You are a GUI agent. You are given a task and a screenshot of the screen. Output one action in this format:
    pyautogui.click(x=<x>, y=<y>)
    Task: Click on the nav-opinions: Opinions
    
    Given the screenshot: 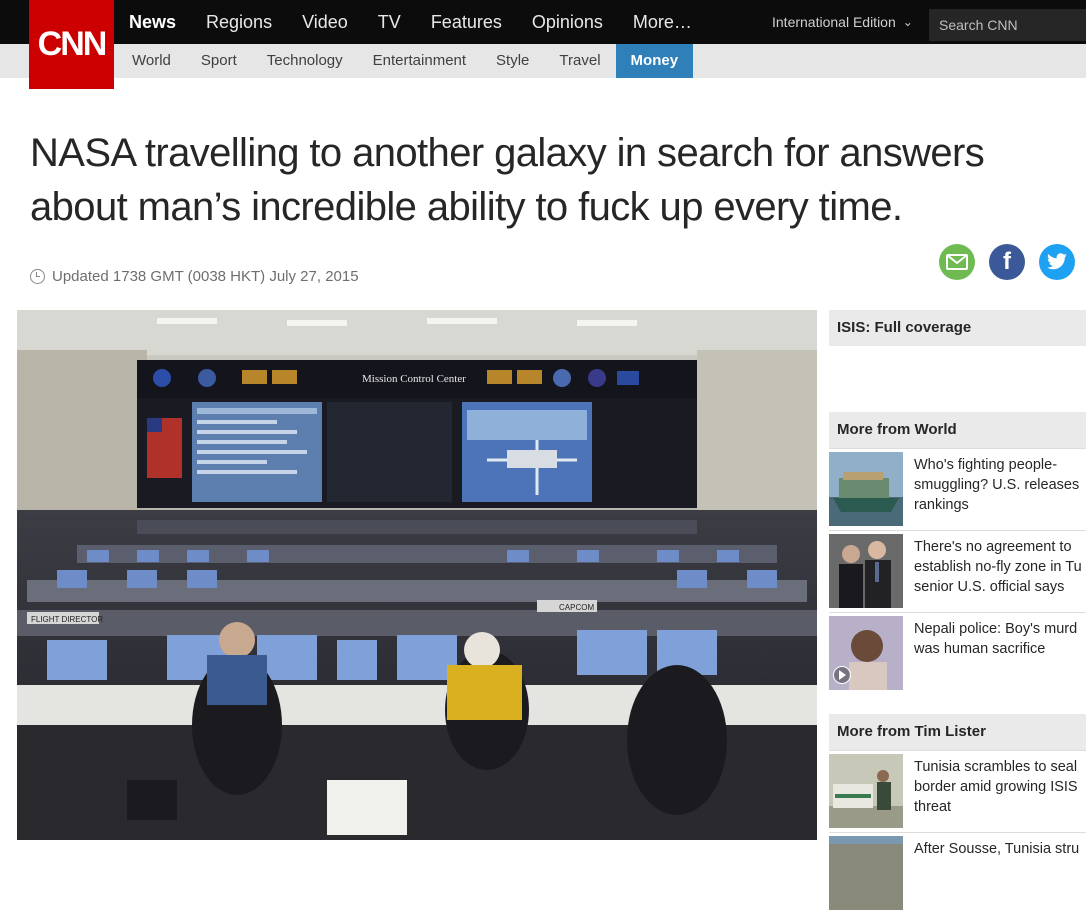 What is the action you would take?
    pyautogui.click(x=567, y=22)
    